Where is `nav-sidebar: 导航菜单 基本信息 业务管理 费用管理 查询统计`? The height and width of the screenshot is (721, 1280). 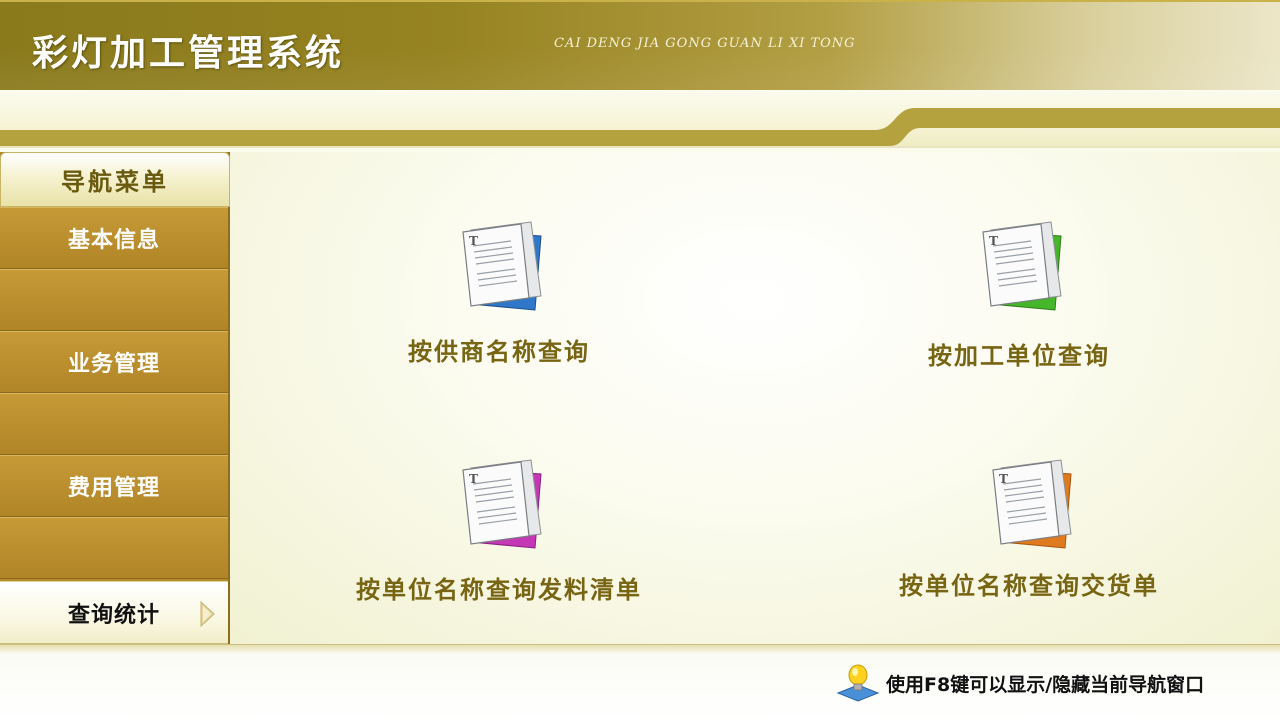
nav-sidebar: 导航菜单 基本信息 业务管理 费用管理 查询统计 is located at coordinates (115, 398).